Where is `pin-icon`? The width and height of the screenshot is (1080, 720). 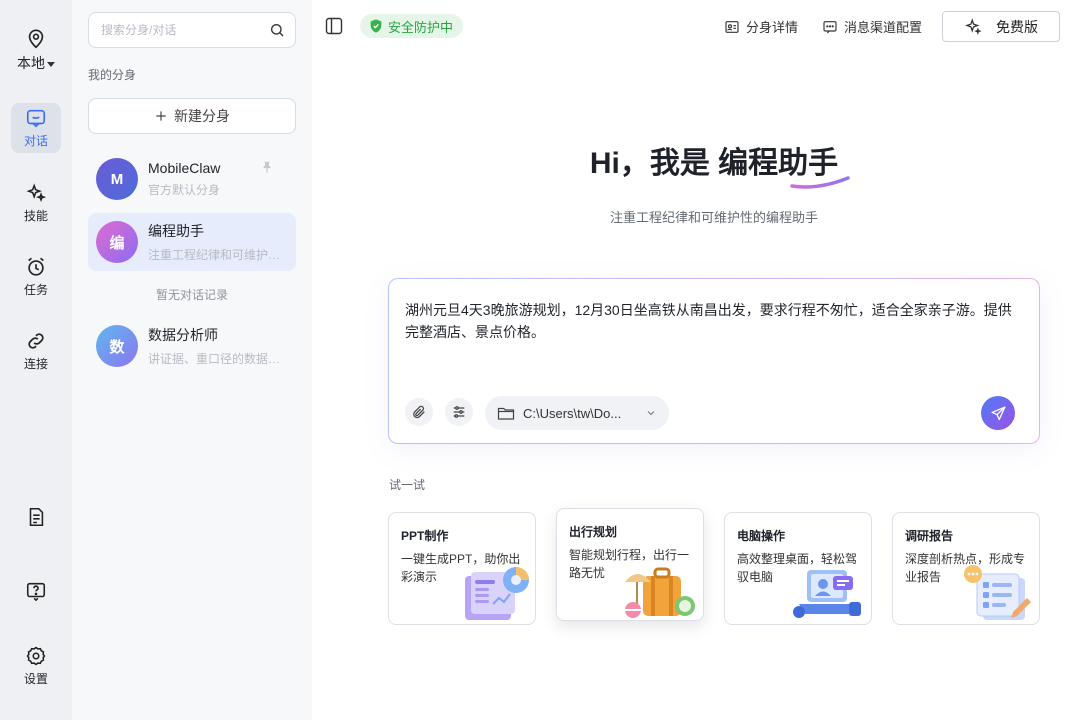 pin-icon is located at coordinates (267, 167).